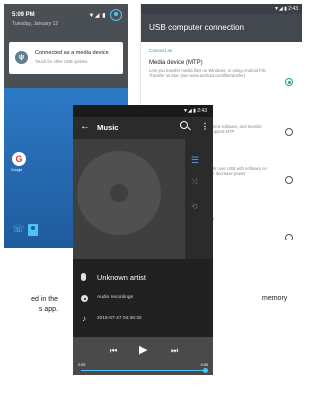  What do you see at coordinates (116, 15) in the screenshot?
I see `user-avatar-icon` at bounding box center [116, 15].